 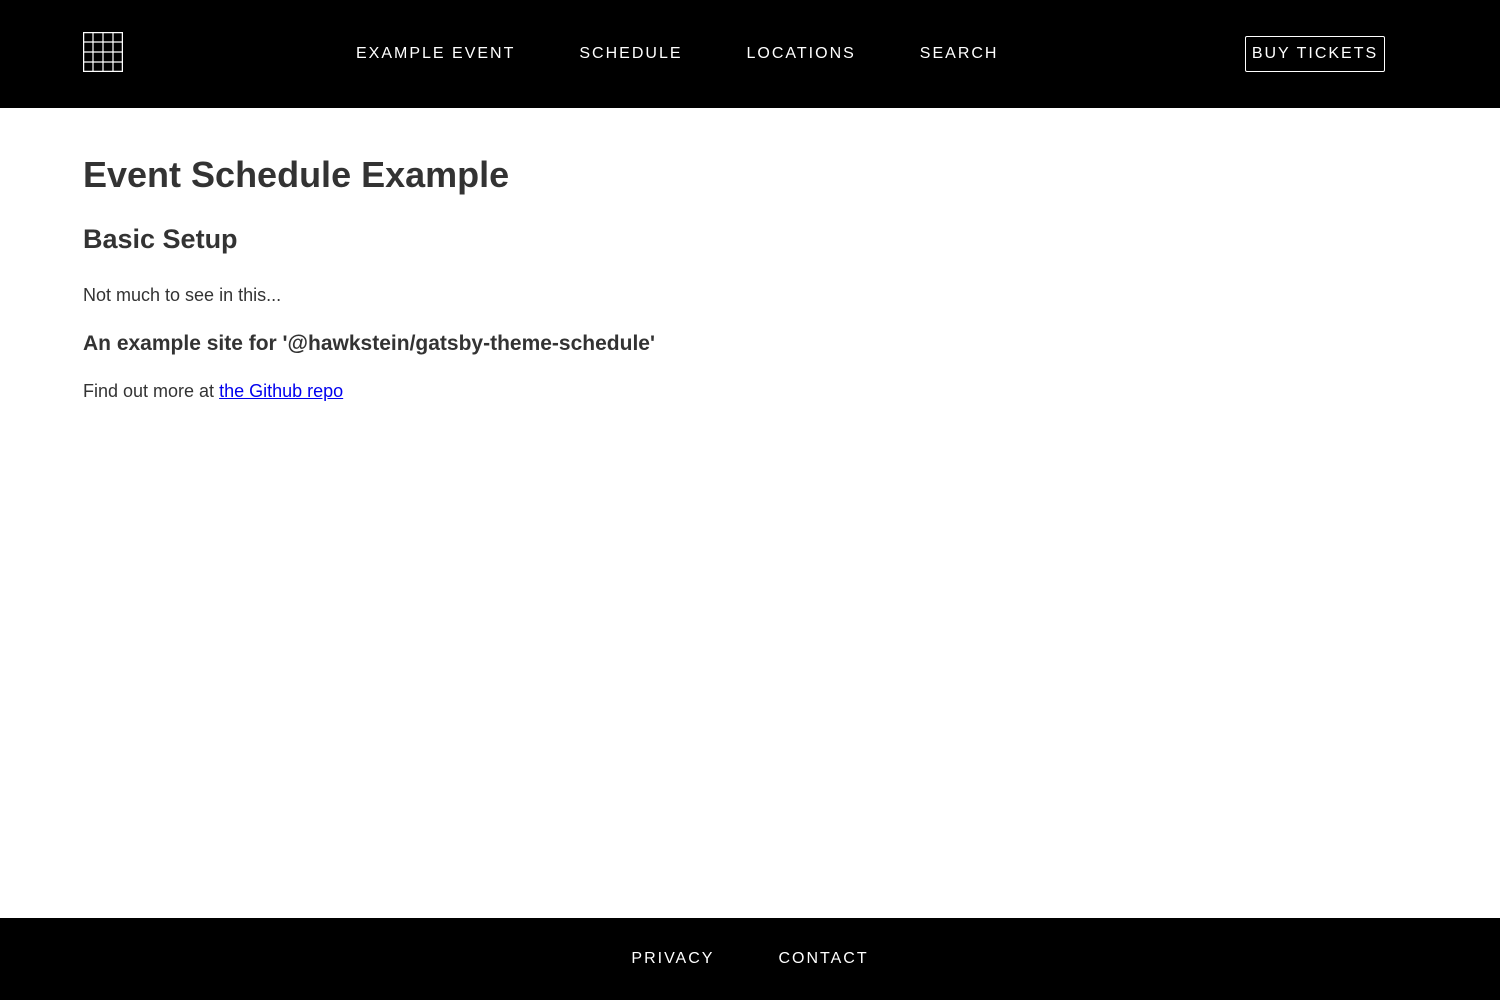 I want to click on nav-schedule: SCHEDULE, so click(x=630, y=54).